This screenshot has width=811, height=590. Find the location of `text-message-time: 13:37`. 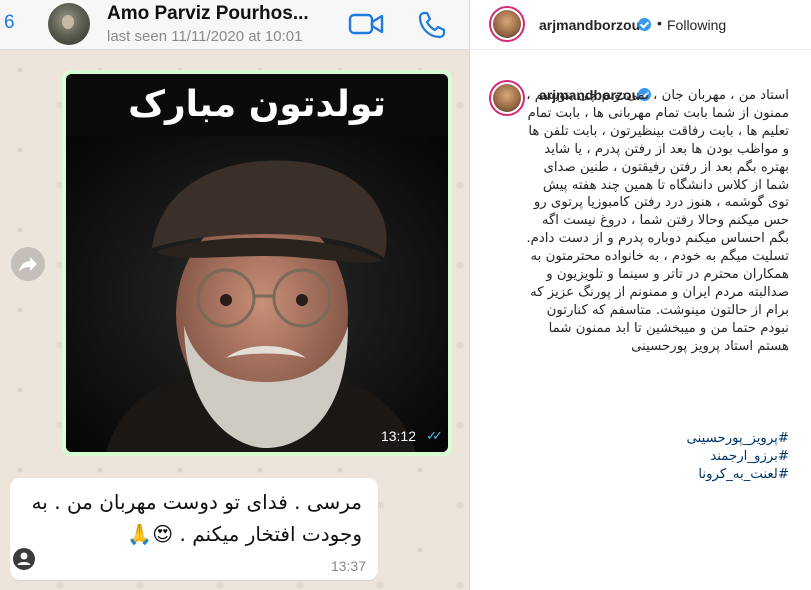

text-message-time: 13:37 is located at coordinates (348, 566).